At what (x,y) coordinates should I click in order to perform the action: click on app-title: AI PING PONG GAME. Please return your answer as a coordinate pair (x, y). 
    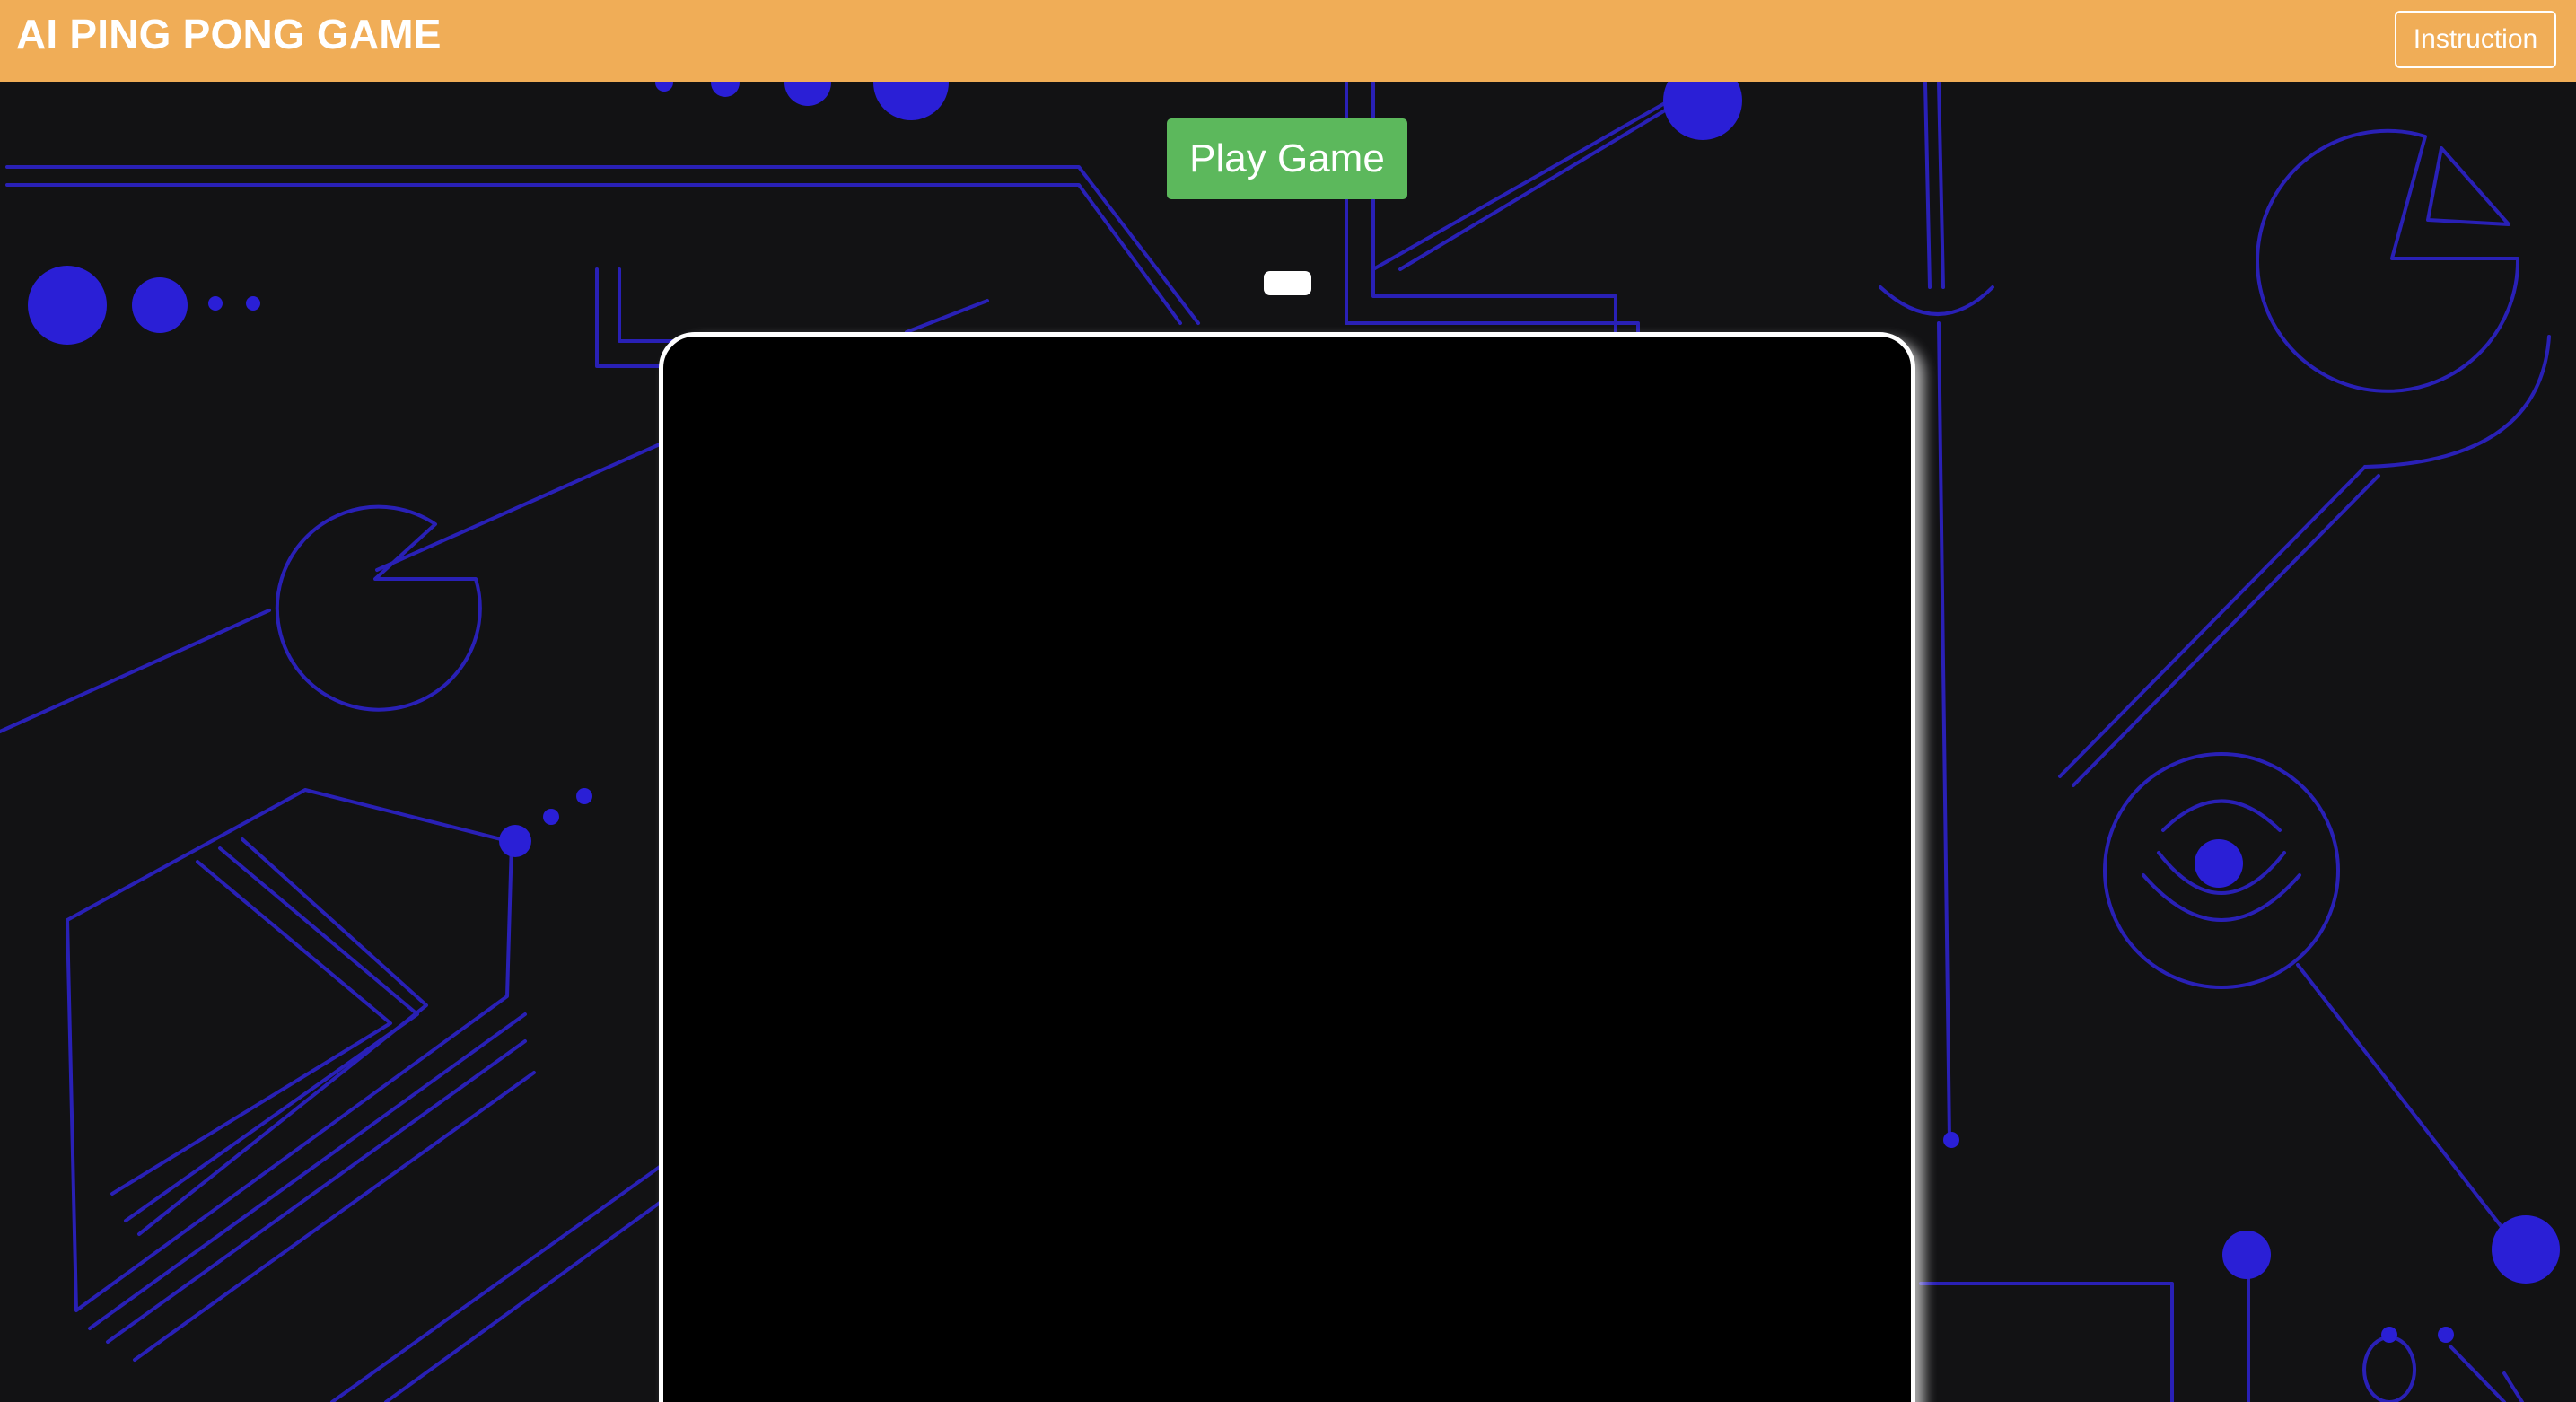
    Looking at the image, I should click on (229, 34).